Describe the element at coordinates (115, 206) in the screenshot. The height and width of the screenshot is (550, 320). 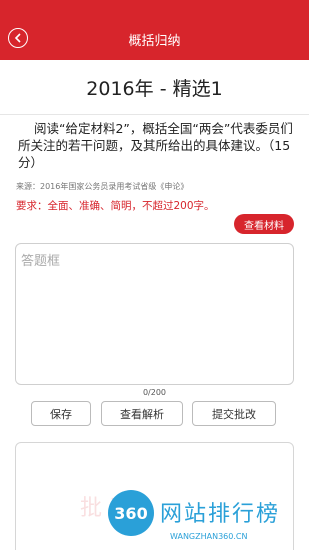
I see `answer-requirement: 要求：全面、准确、简明，不超过200字。` at that location.